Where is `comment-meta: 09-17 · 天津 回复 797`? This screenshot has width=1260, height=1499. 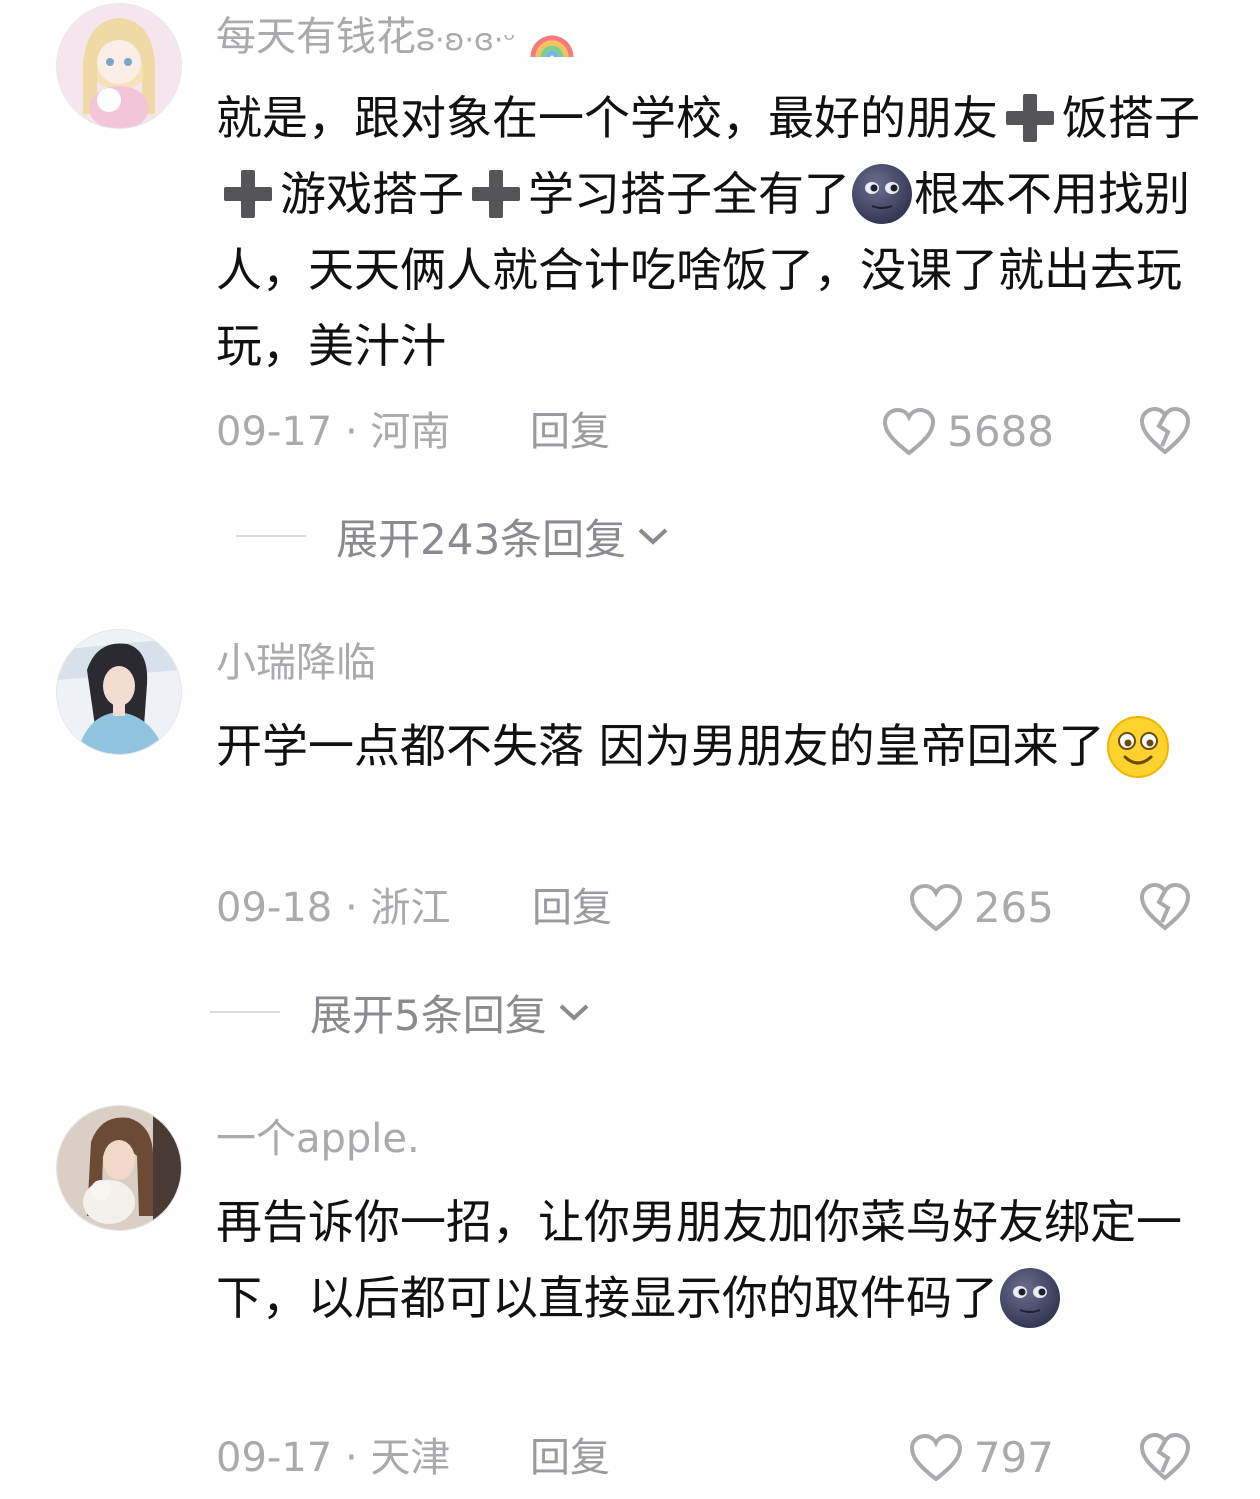
comment-meta: 09-17 · 天津 回复 797 is located at coordinates (711, 1458).